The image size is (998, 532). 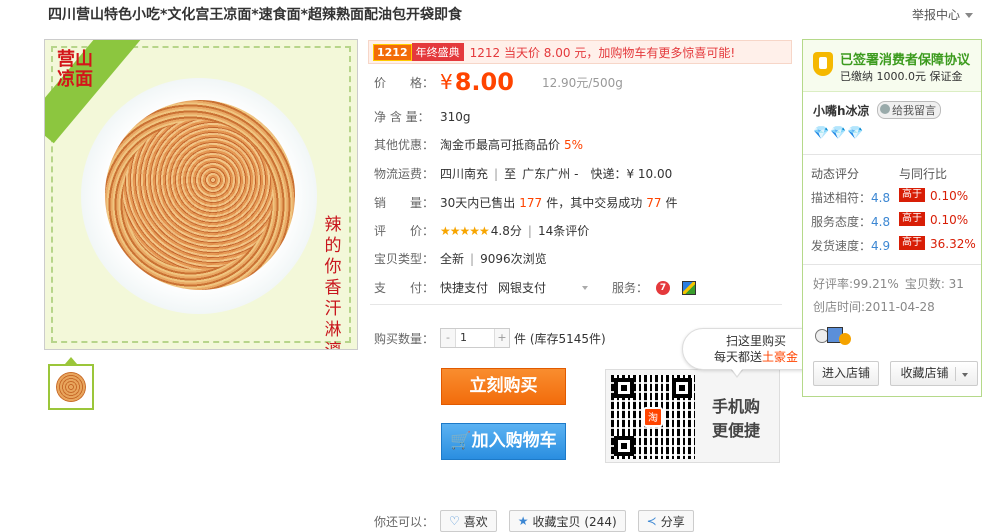 I want to click on weight-label: 净 含 量：, so click(x=402, y=117).